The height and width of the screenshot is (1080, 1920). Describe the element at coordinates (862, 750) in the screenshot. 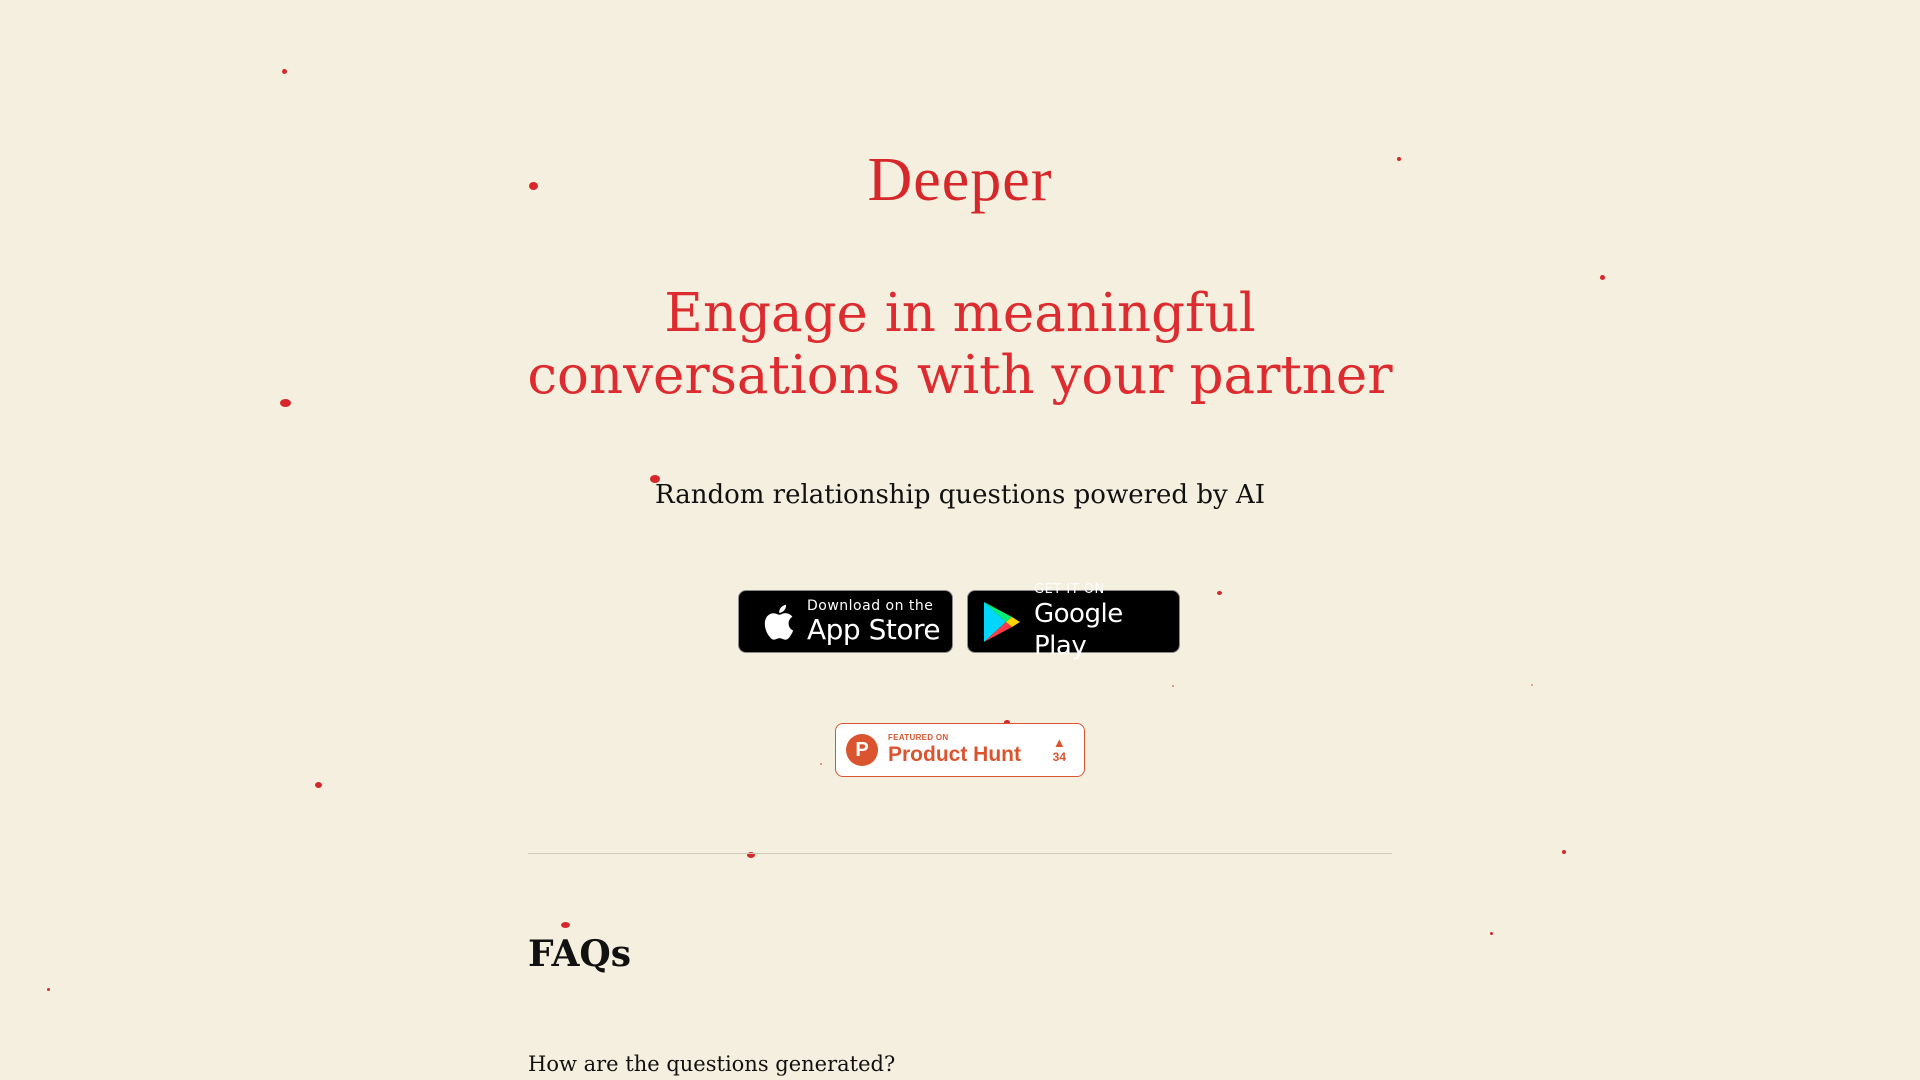

I see `product-hunt-logo-icon: P` at that location.